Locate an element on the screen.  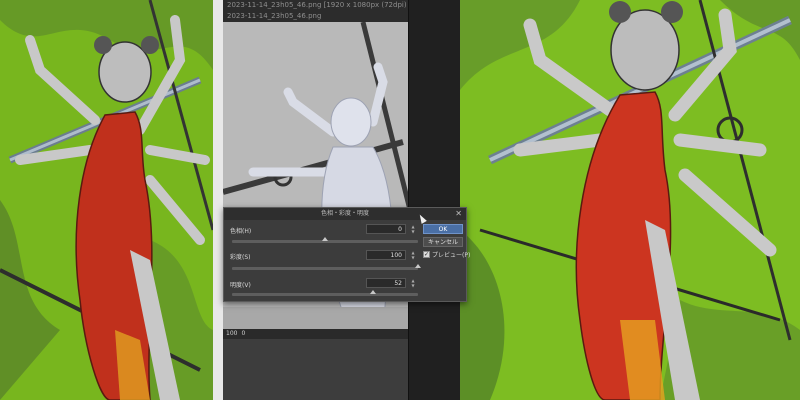
lightness-label: 明度(V) is located at coordinates (240, 285).